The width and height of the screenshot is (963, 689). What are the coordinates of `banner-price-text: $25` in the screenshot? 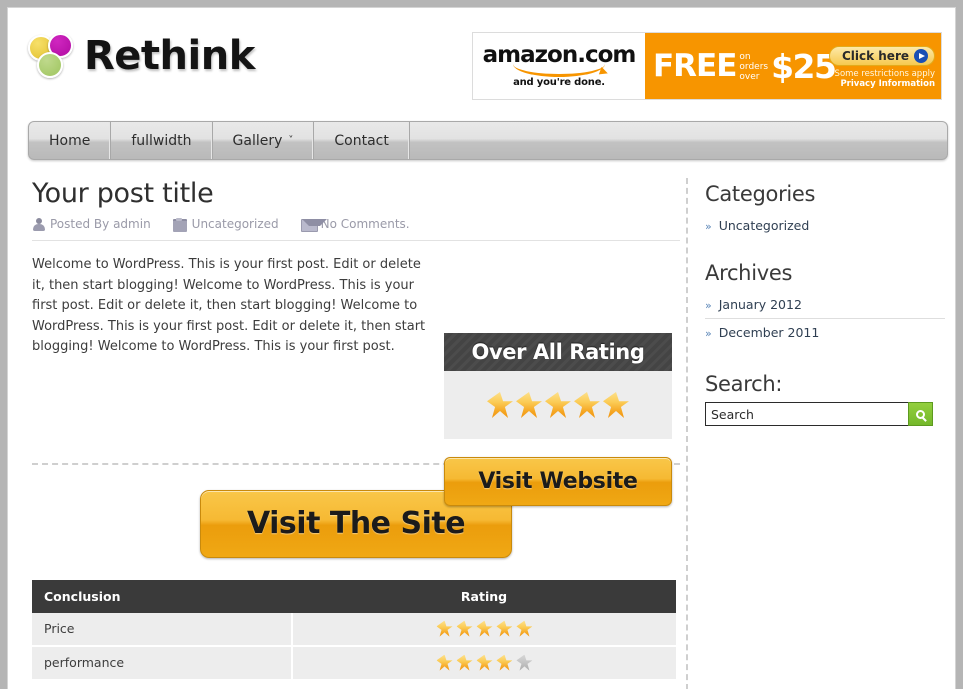 It's located at (804, 66).